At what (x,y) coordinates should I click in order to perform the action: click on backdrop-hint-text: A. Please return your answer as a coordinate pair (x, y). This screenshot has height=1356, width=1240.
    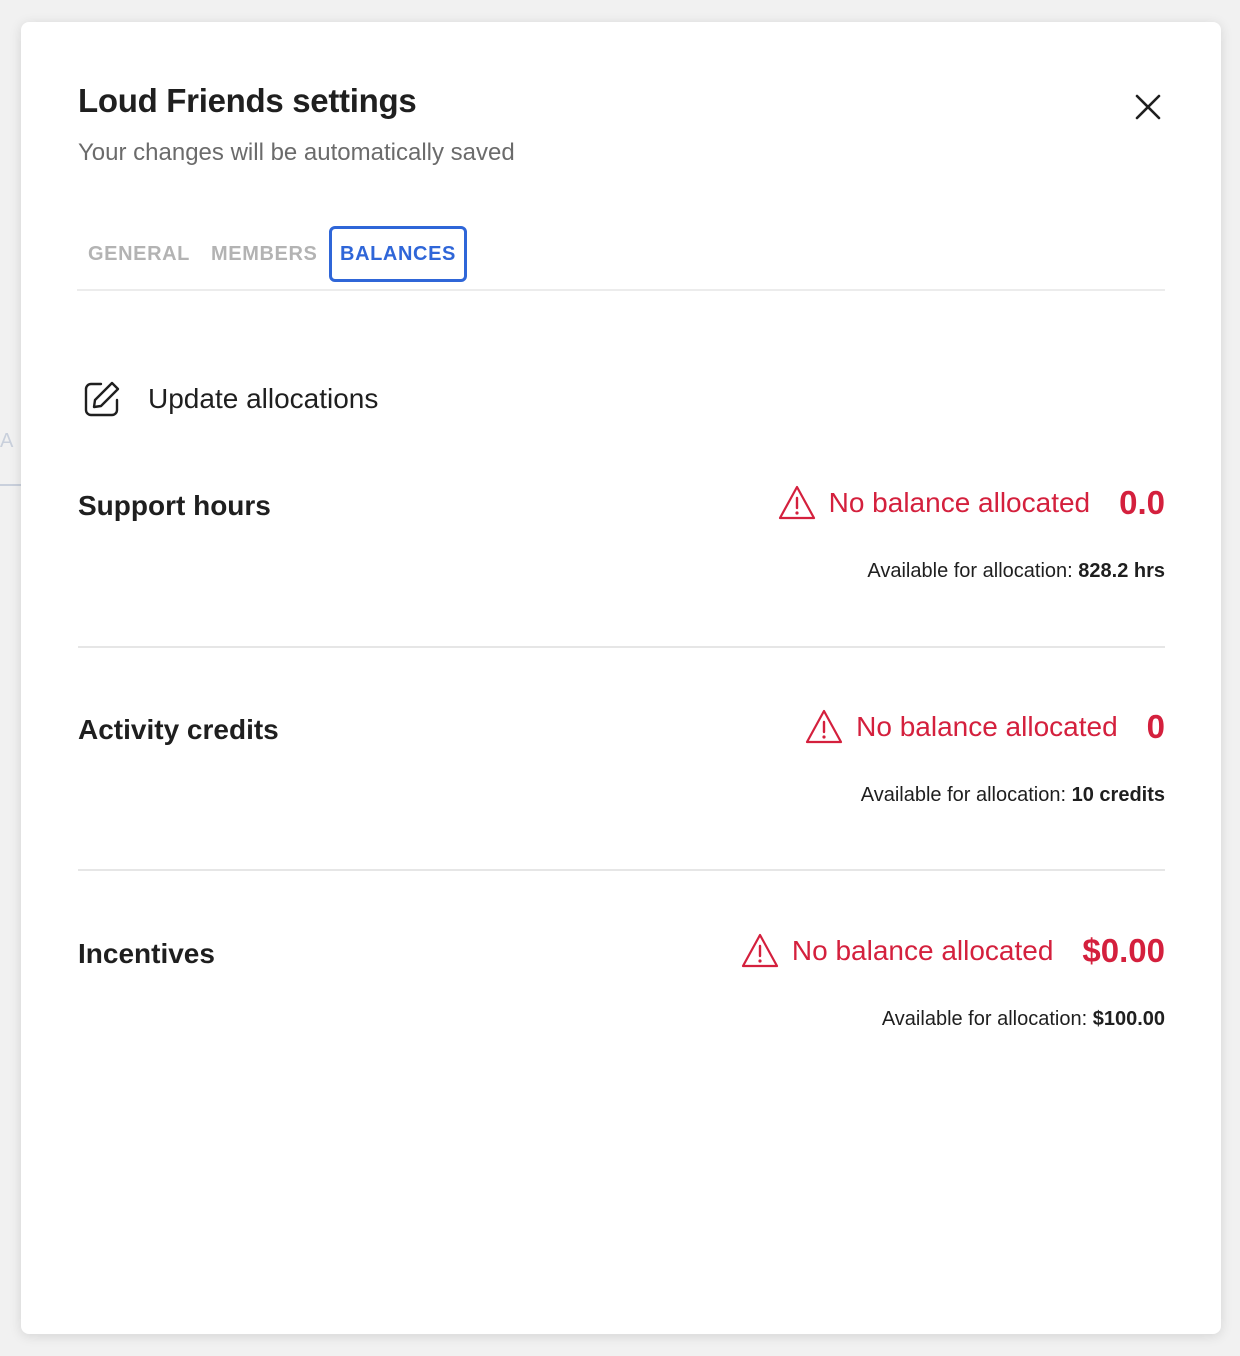
    Looking at the image, I should click on (7, 441).